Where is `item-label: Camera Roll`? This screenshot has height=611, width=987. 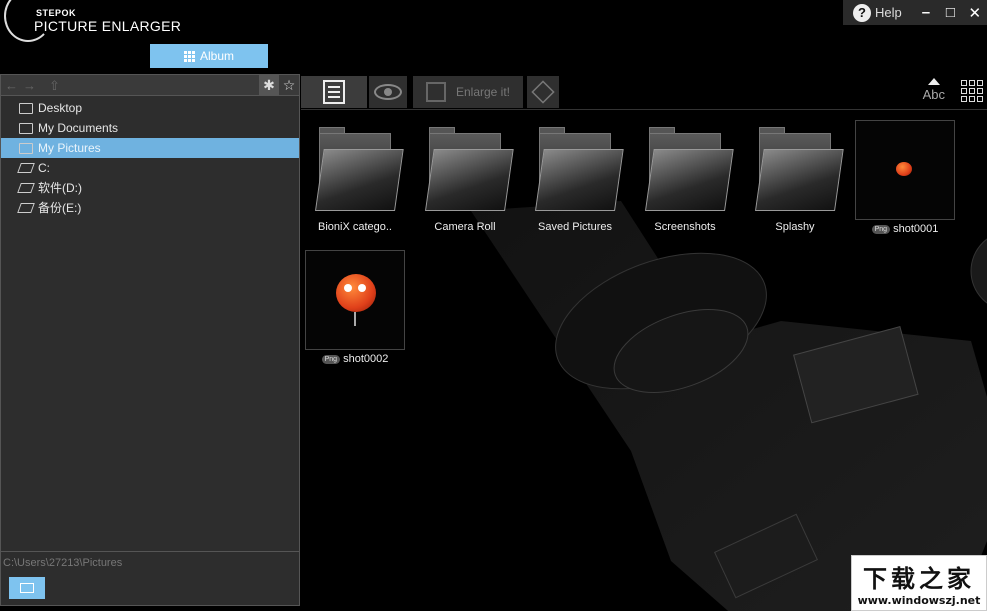
item-label: Camera Roll is located at coordinates (465, 227).